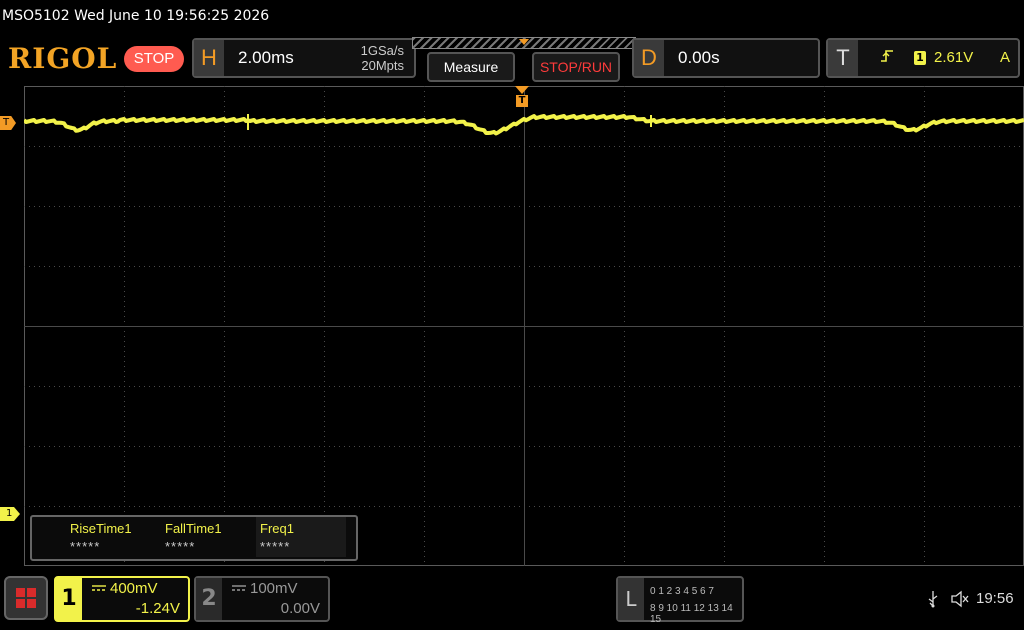 The image size is (1024, 630). I want to click on trigger-position-marker: T, so click(522, 97).